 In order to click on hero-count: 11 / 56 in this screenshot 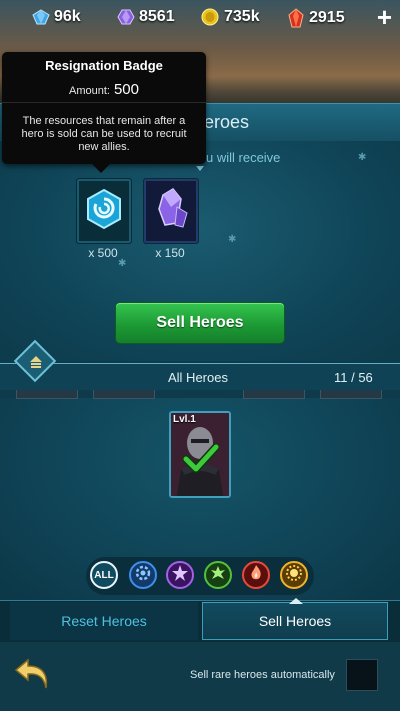, I will do `click(353, 377)`.